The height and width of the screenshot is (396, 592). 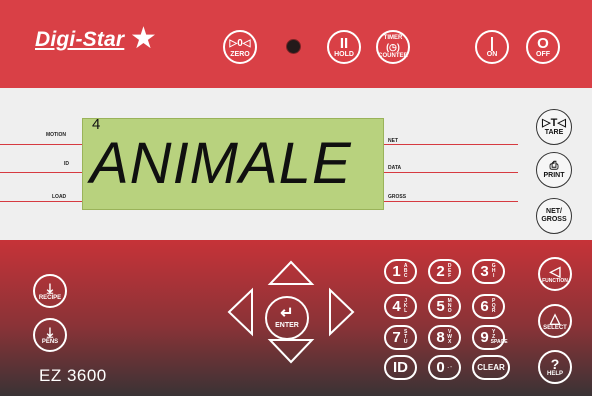 I want to click on key-9: 9Y Z SPACE, so click(x=490, y=337).